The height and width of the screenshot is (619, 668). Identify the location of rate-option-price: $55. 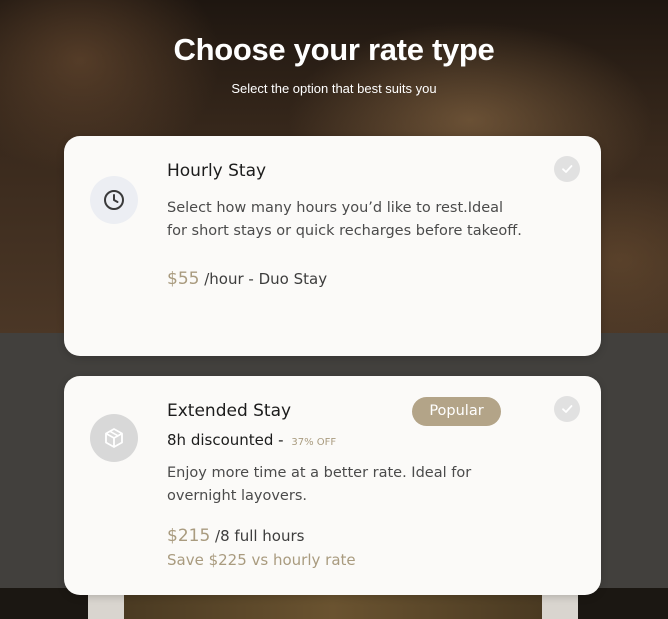
(183, 279).